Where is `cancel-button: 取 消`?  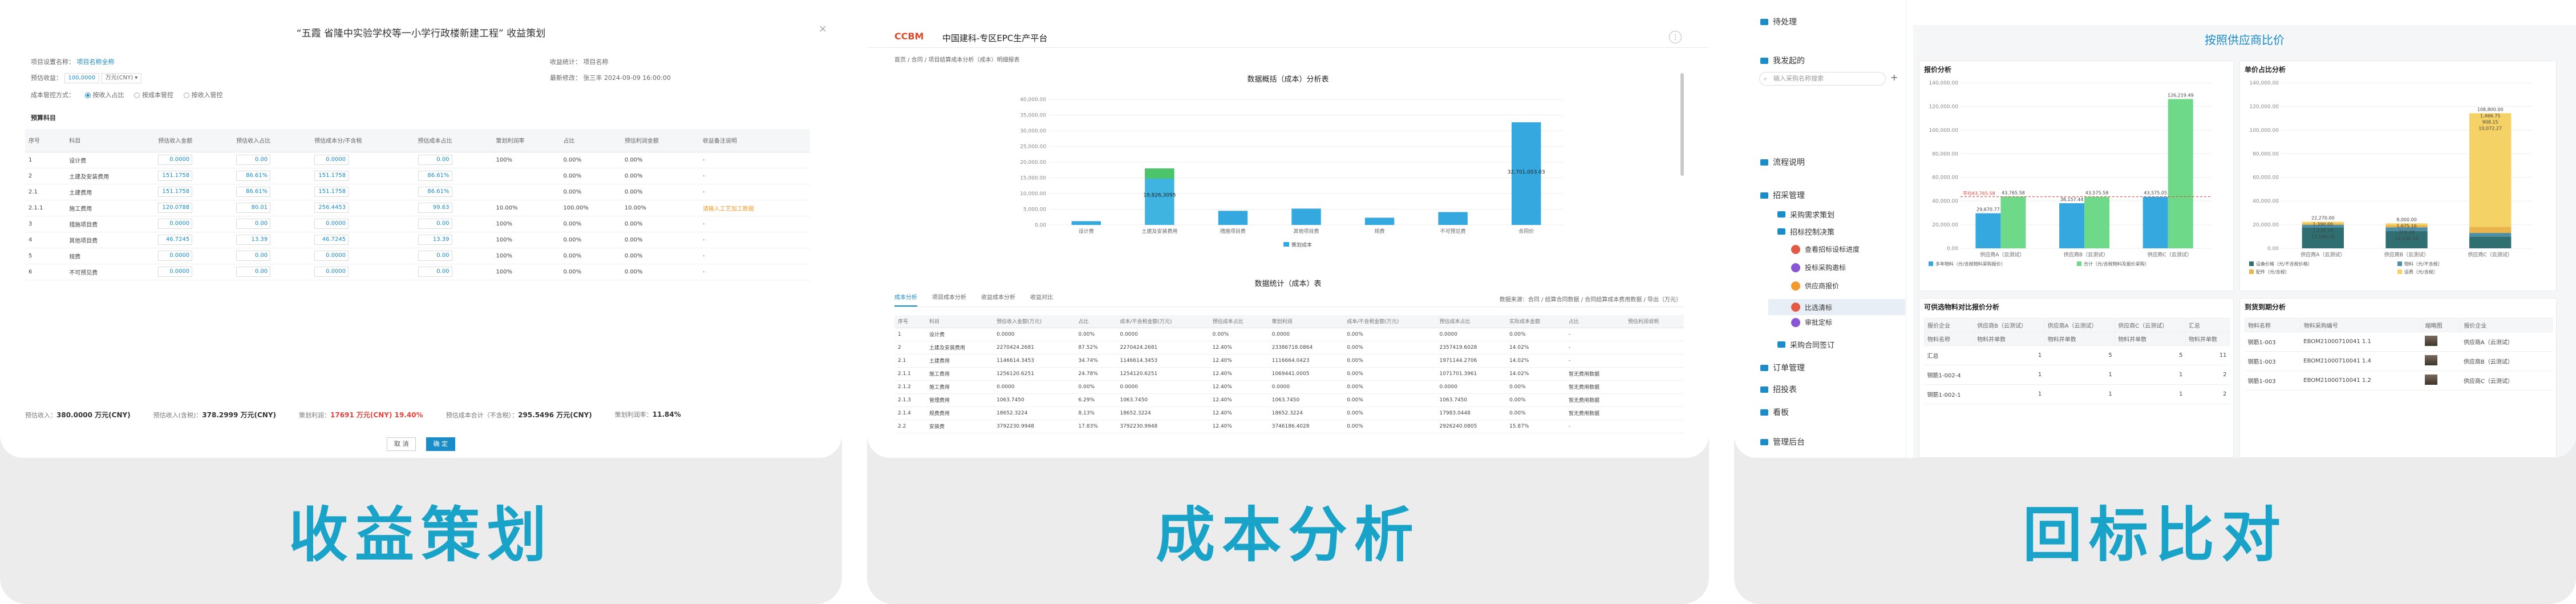
cancel-button: 取 消 is located at coordinates (401, 444).